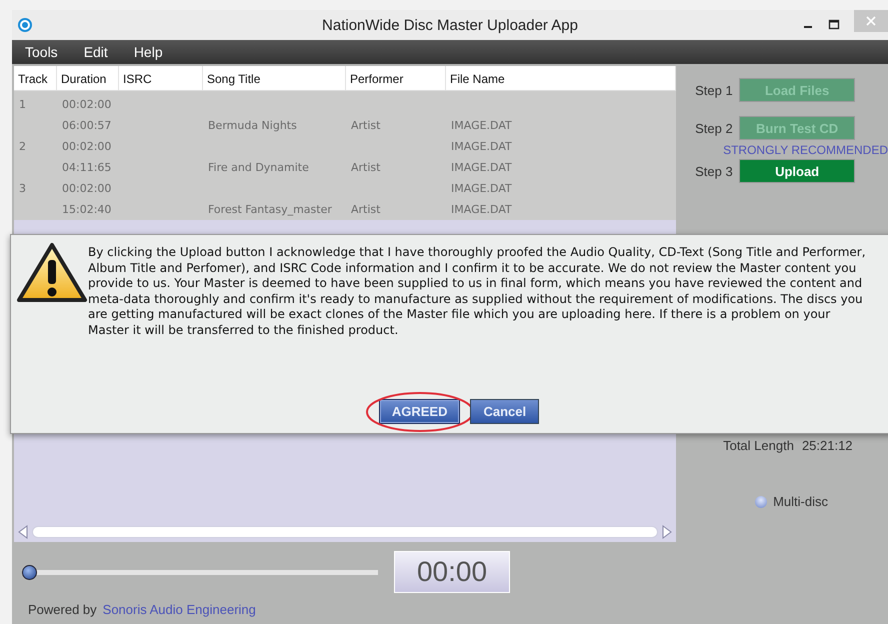 This screenshot has width=888, height=624. Describe the element at coordinates (450, 25) in the screenshot. I see `window-title: NationWide Disc Master Uploader App` at that location.